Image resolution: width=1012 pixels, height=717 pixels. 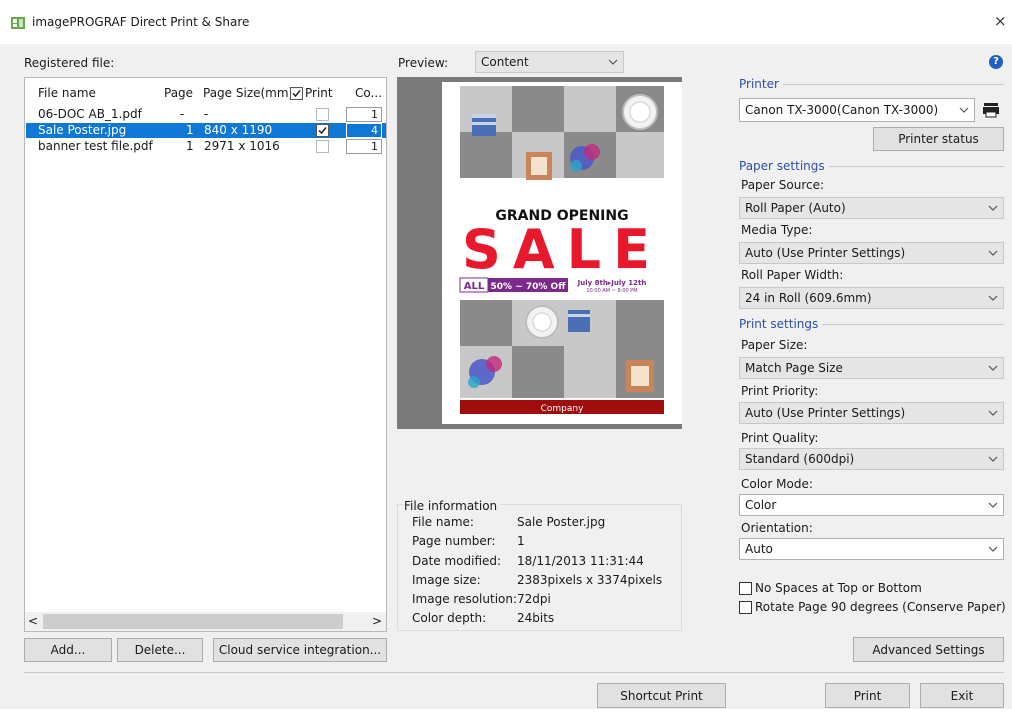 What do you see at coordinates (248, 93) in the screenshot?
I see `column-header-page-size: Page Size(mm)` at bounding box center [248, 93].